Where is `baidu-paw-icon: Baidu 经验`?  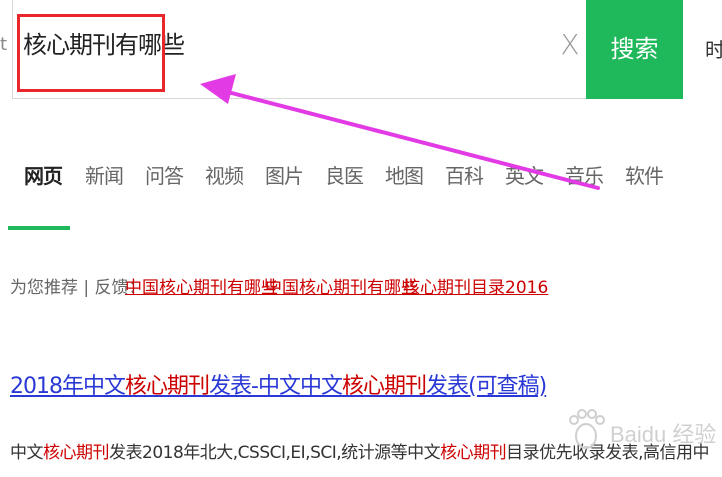
baidu-paw-icon: Baidu 经验 is located at coordinates (642, 429).